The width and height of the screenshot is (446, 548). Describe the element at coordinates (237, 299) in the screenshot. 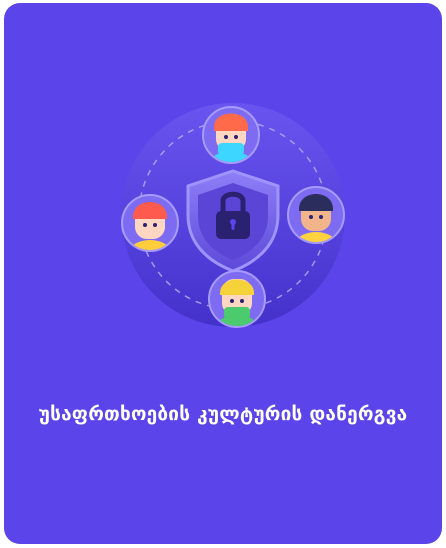

I see `person-avatar-icon` at that location.